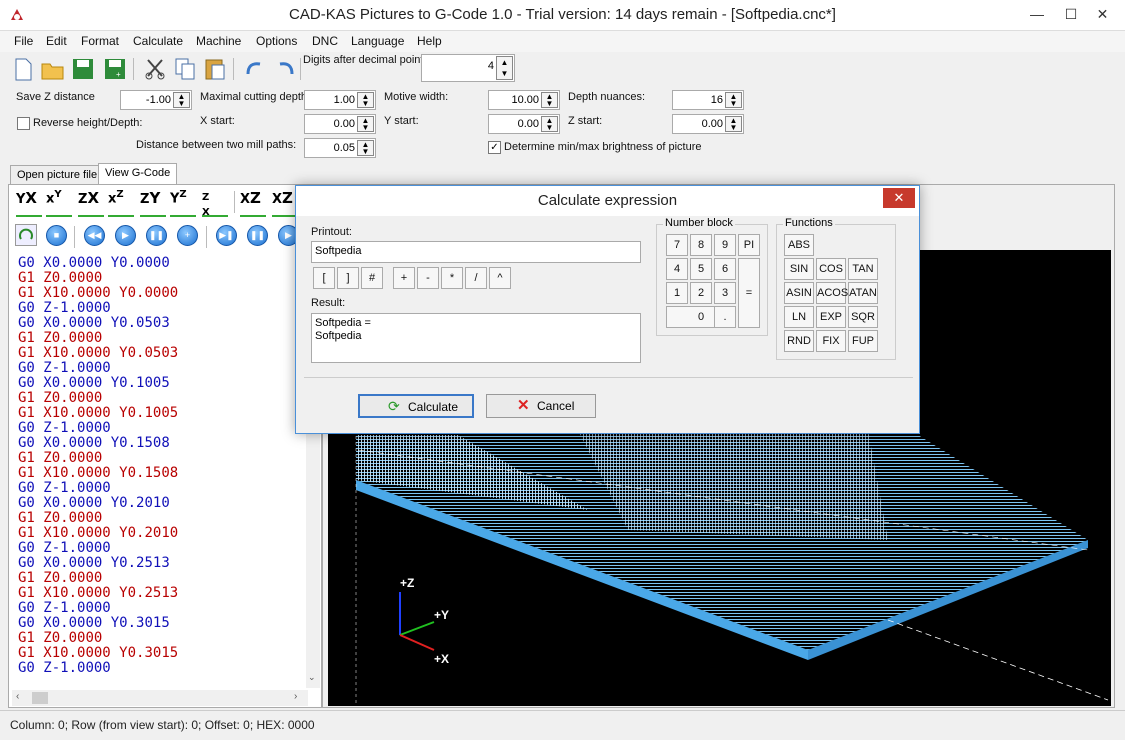 The image size is (1125, 740). Describe the element at coordinates (163, 653) in the screenshot. I see `gcode-line: G1 X10.0000 Y0.3015` at that location.